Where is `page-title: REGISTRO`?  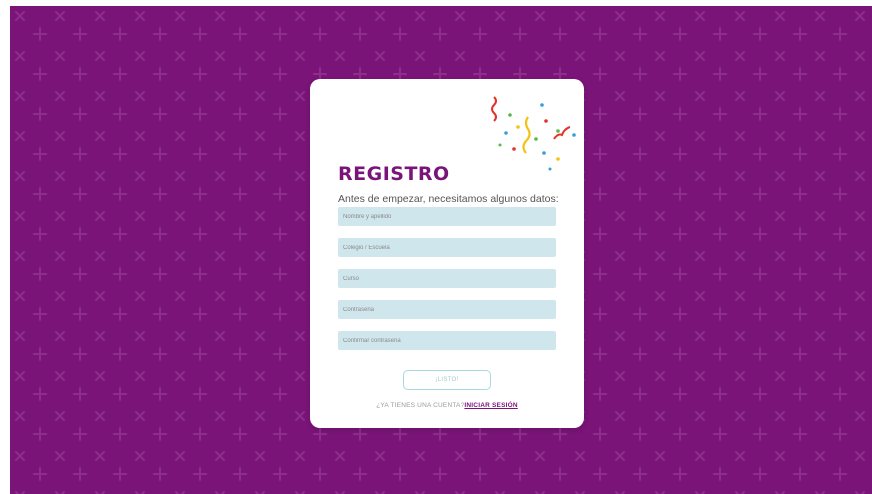 page-title: REGISTRO is located at coordinates (394, 174).